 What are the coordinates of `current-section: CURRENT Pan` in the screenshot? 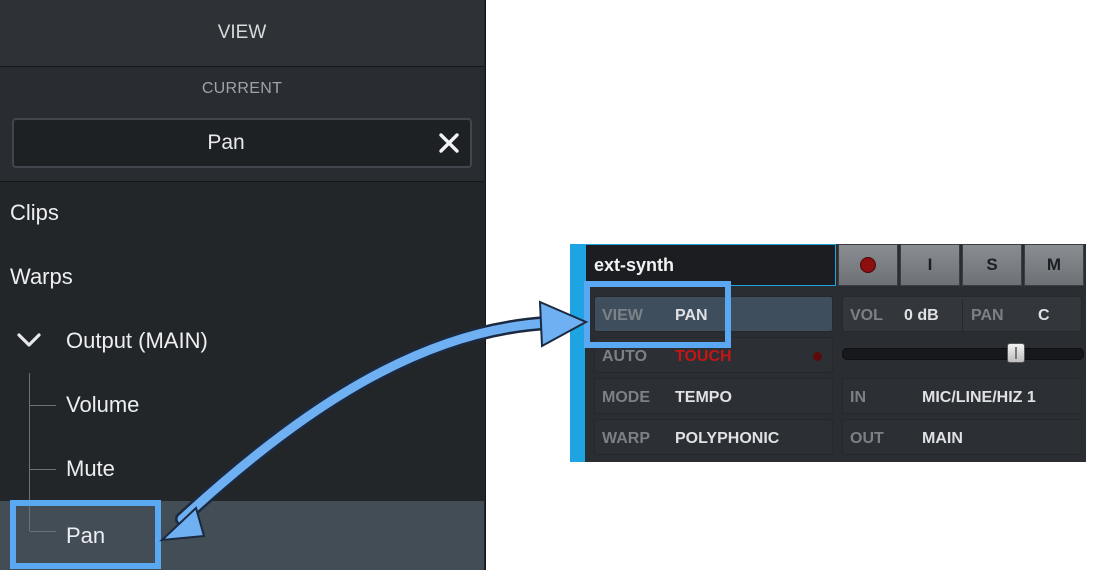 It's located at (242, 124).